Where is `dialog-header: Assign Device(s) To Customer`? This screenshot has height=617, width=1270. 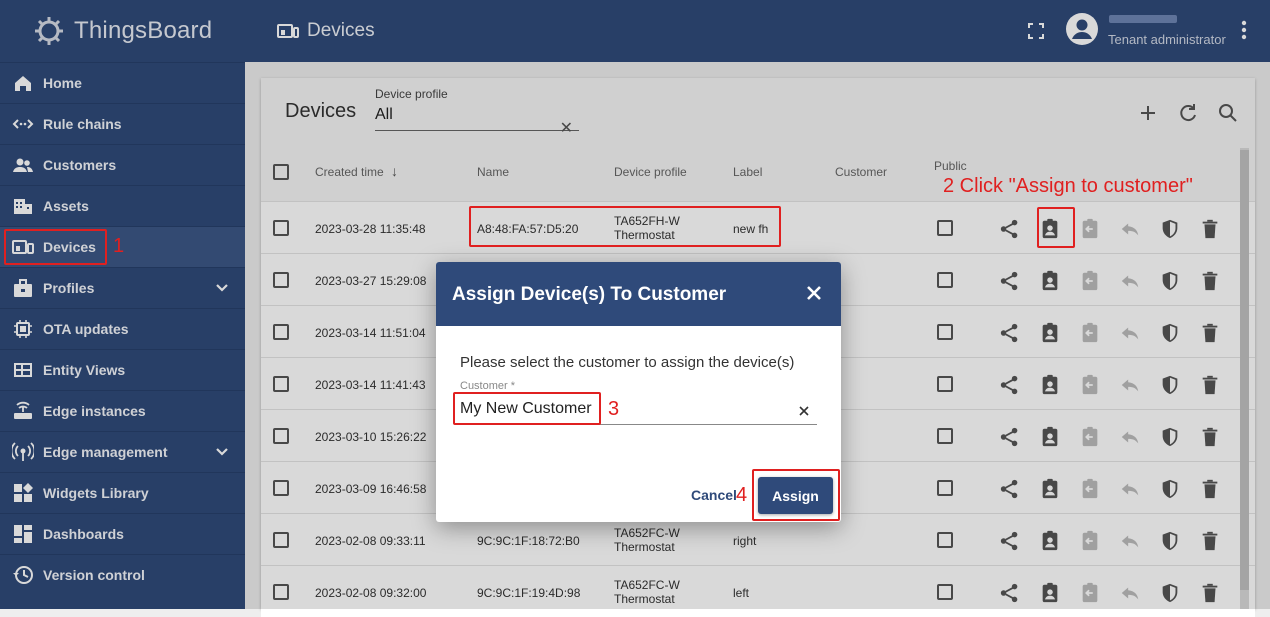 dialog-header: Assign Device(s) To Customer is located at coordinates (638, 294).